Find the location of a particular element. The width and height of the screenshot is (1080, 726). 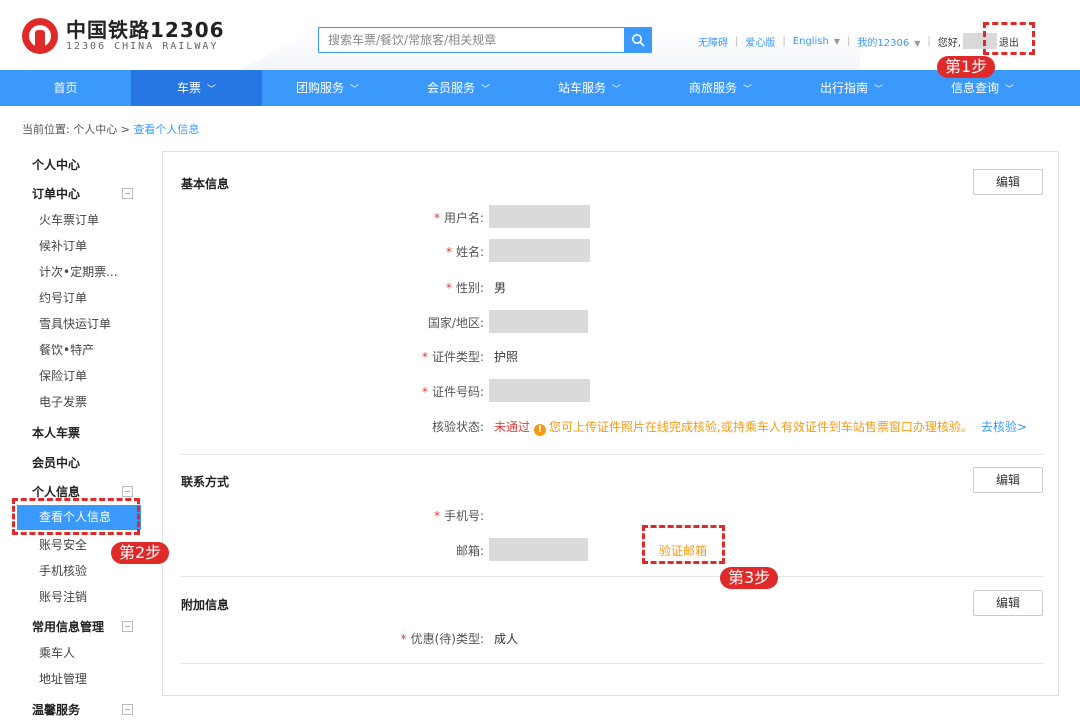

sidebar-item-reserved-orders: 约号订单 is located at coordinates (63, 297).